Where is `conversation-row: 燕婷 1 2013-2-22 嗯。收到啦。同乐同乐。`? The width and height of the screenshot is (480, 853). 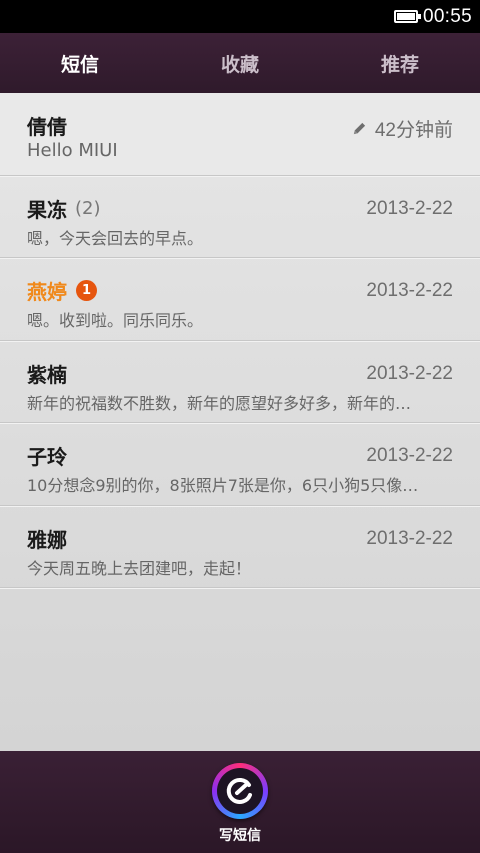 conversation-row: 燕婷 1 2013-2-22 嗯。收到啦。同乐同乐。 is located at coordinates (240, 299).